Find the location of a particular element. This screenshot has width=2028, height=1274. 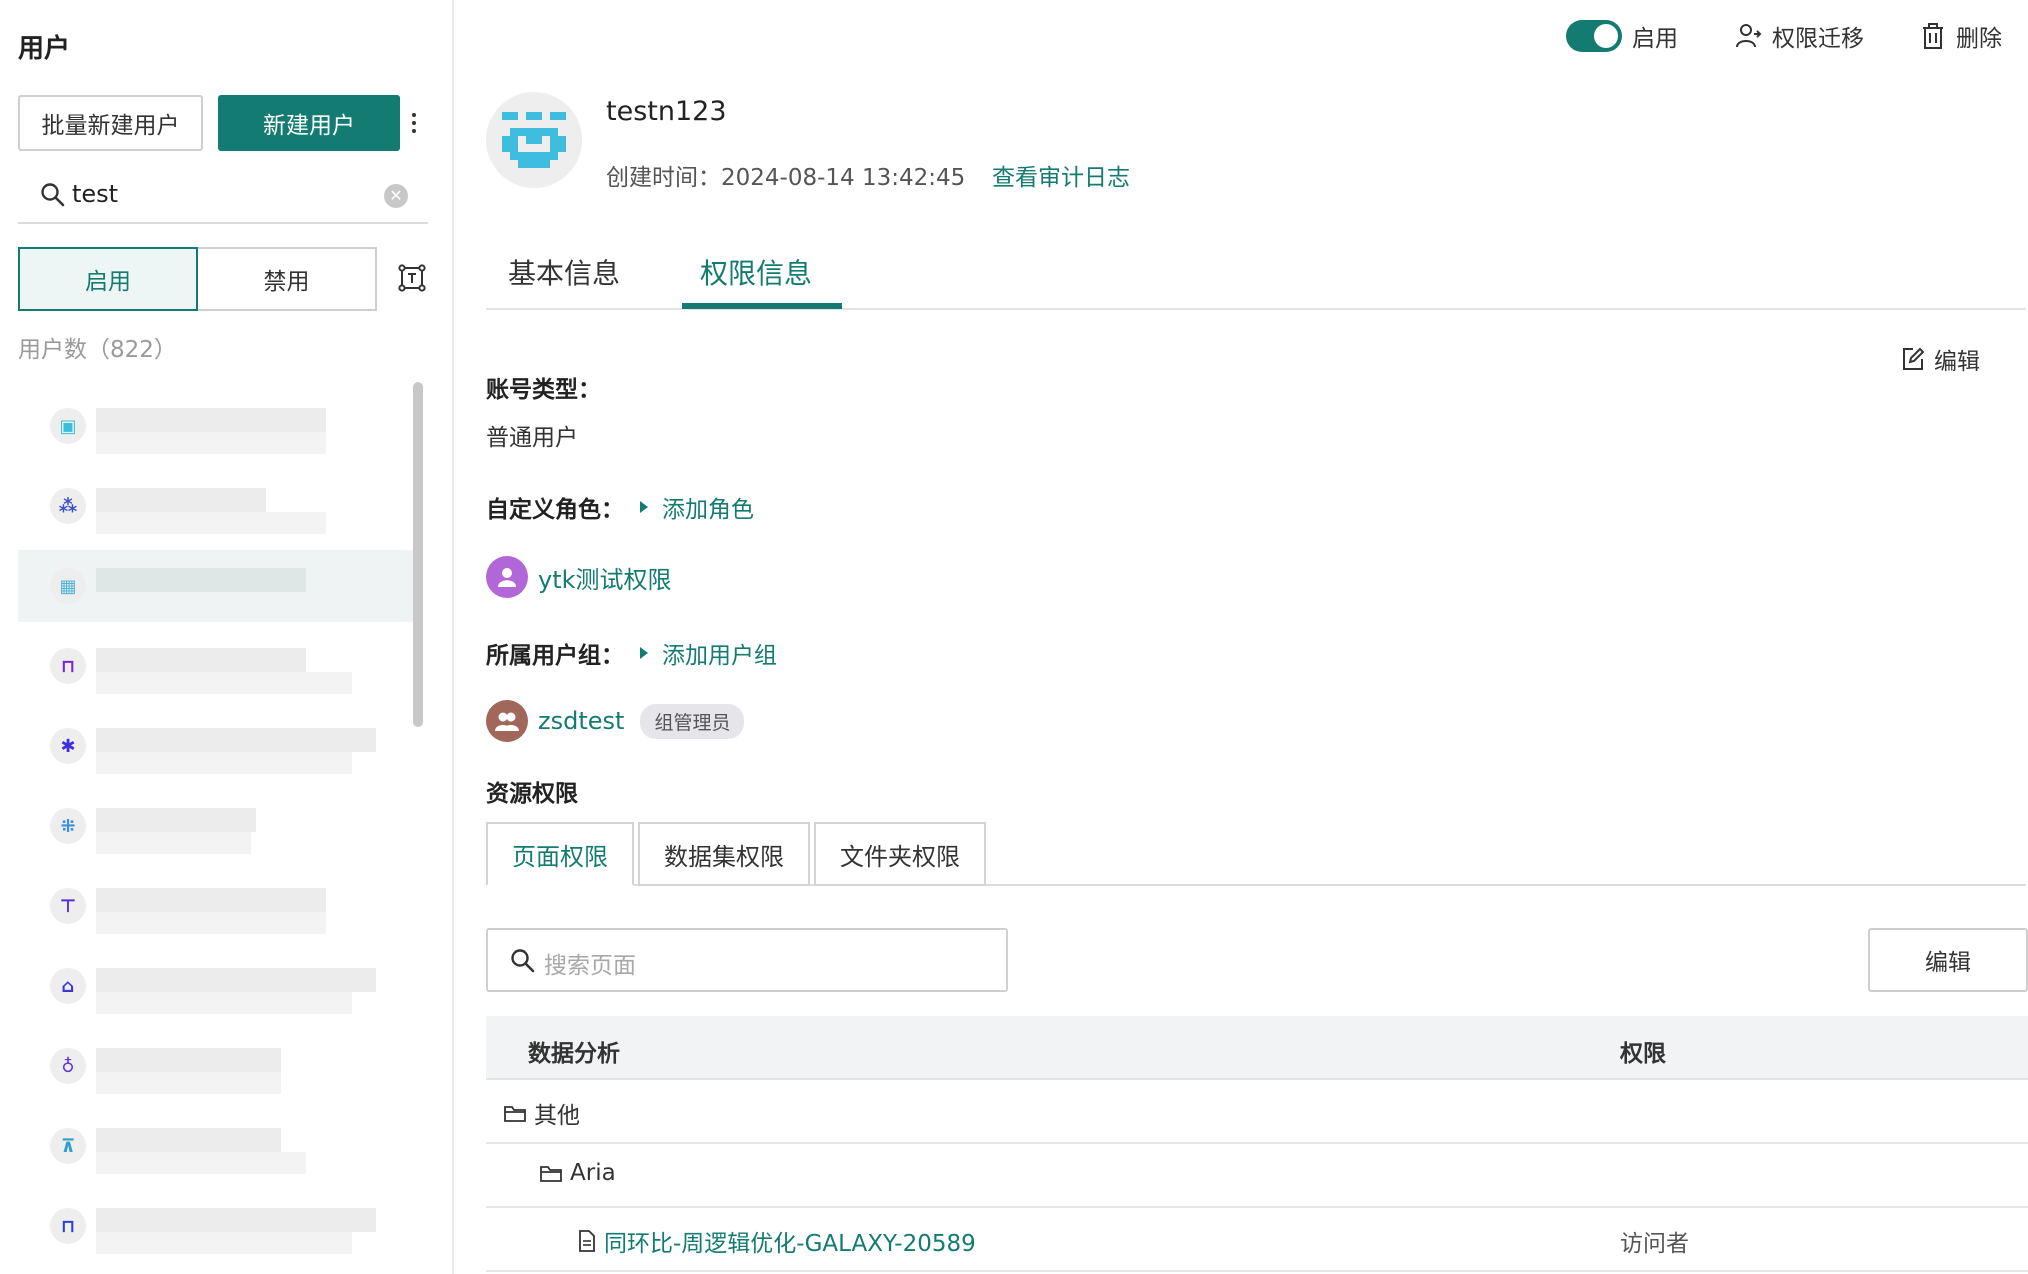

user-list-item: ⊤ is located at coordinates (218, 906).